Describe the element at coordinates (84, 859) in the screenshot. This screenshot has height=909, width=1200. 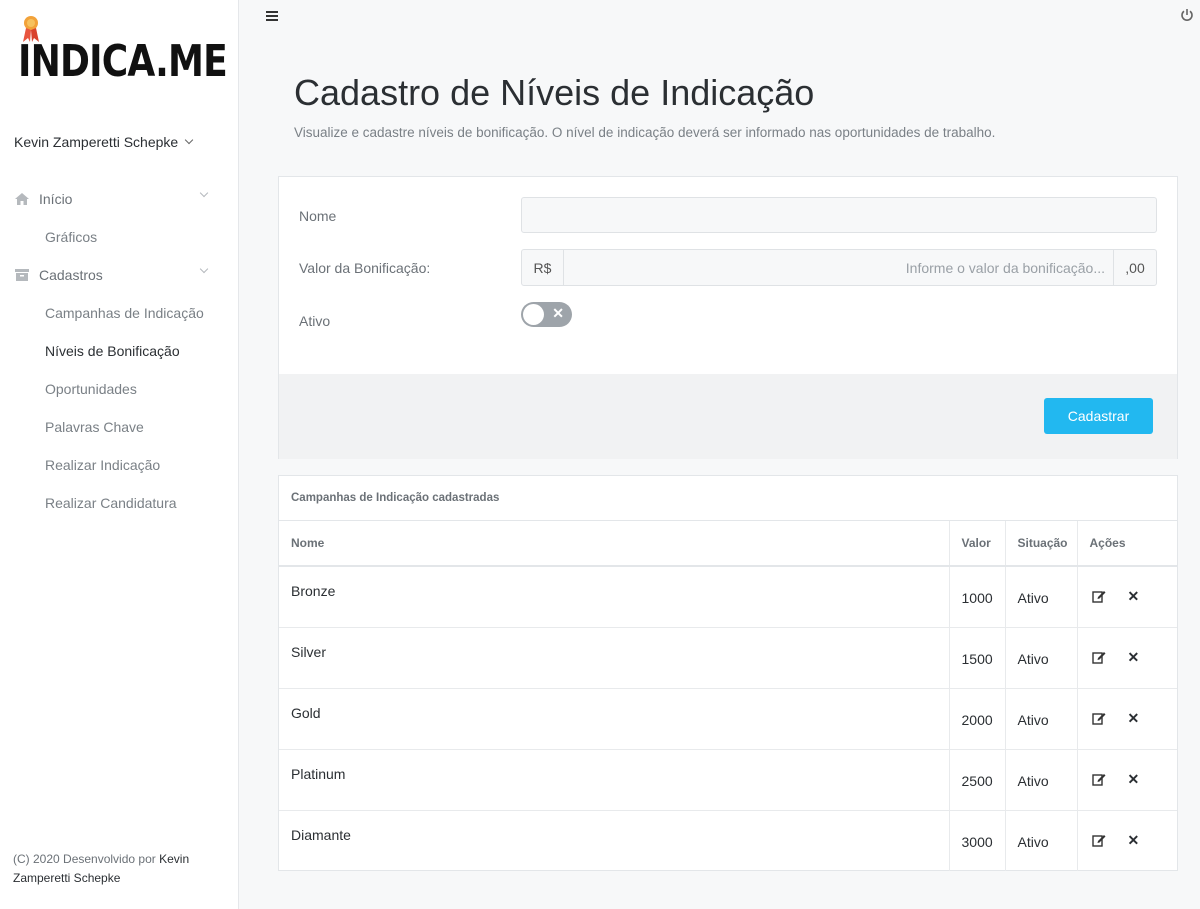
I see `footer-prefix: (C) 2020 Desenvolvido por` at that location.